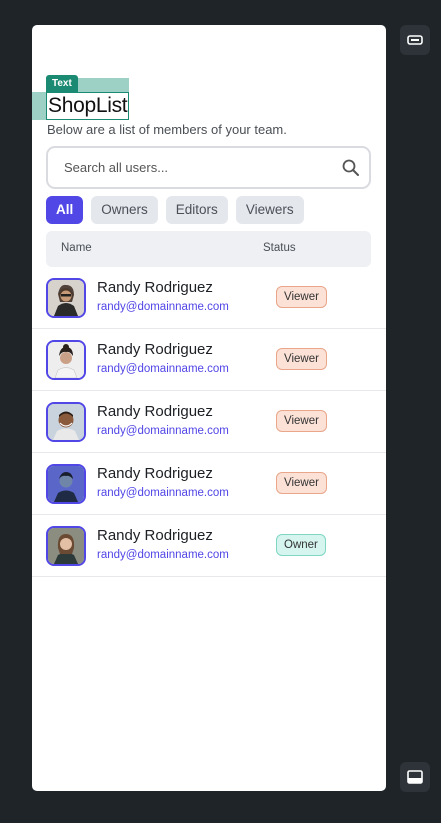  I want to click on column-header-name: Name, so click(76, 248).